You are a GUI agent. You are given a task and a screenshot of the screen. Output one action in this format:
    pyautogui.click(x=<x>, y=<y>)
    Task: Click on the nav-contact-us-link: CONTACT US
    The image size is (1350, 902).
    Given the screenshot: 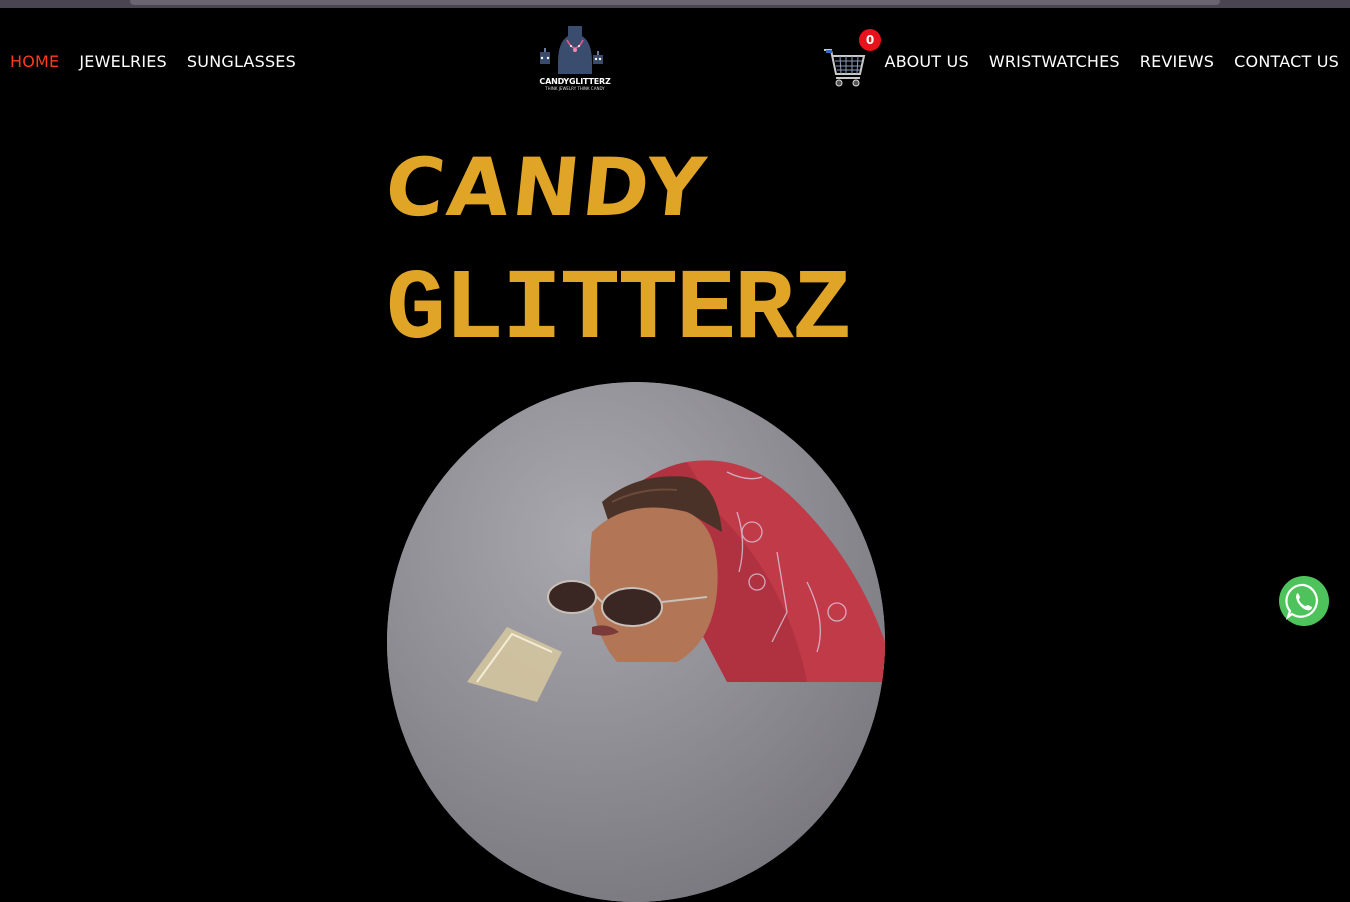 What is the action you would take?
    pyautogui.click(x=1286, y=61)
    